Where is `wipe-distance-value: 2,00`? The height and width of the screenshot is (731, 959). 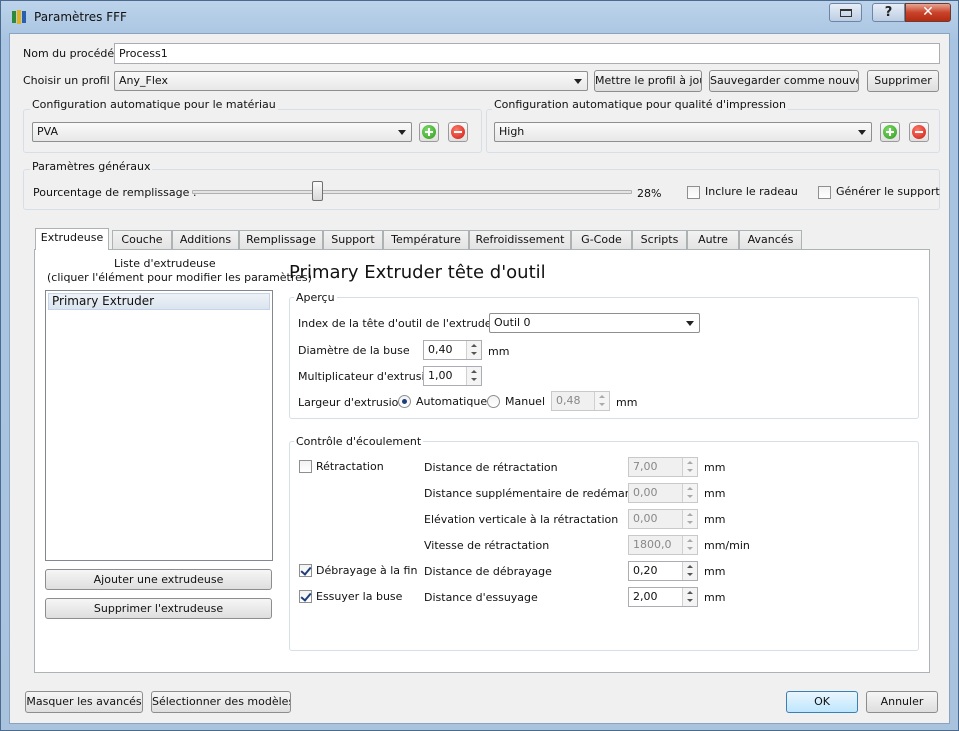
wipe-distance-value: 2,00 is located at coordinates (645, 596).